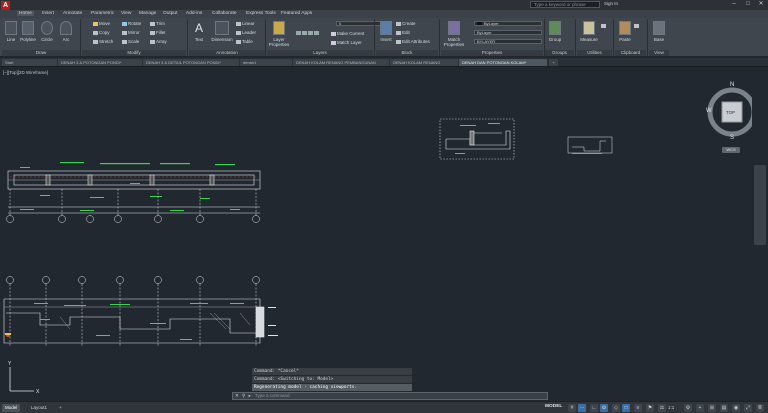  Describe the element at coordinates (39, 408) in the screenshot. I see `tab-layout1: Layout1` at that location.